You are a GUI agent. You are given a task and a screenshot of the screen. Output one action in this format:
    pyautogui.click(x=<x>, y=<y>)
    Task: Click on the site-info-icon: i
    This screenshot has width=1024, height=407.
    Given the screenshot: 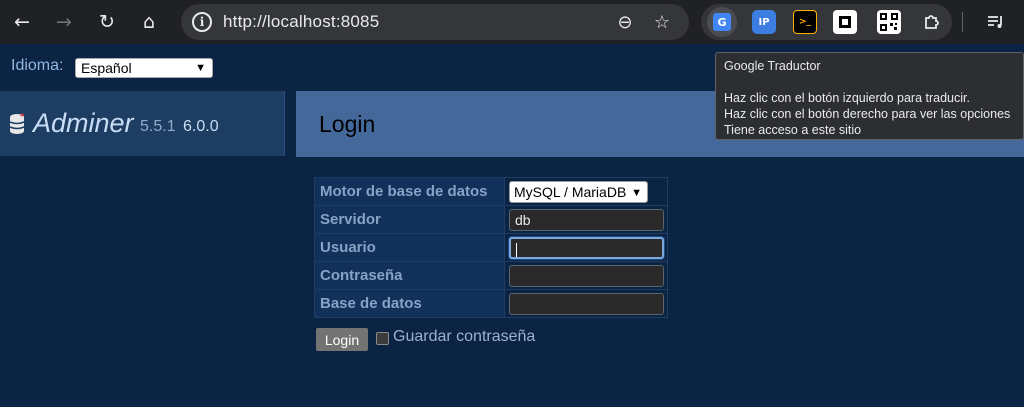 What is the action you would take?
    pyautogui.click(x=202, y=22)
    